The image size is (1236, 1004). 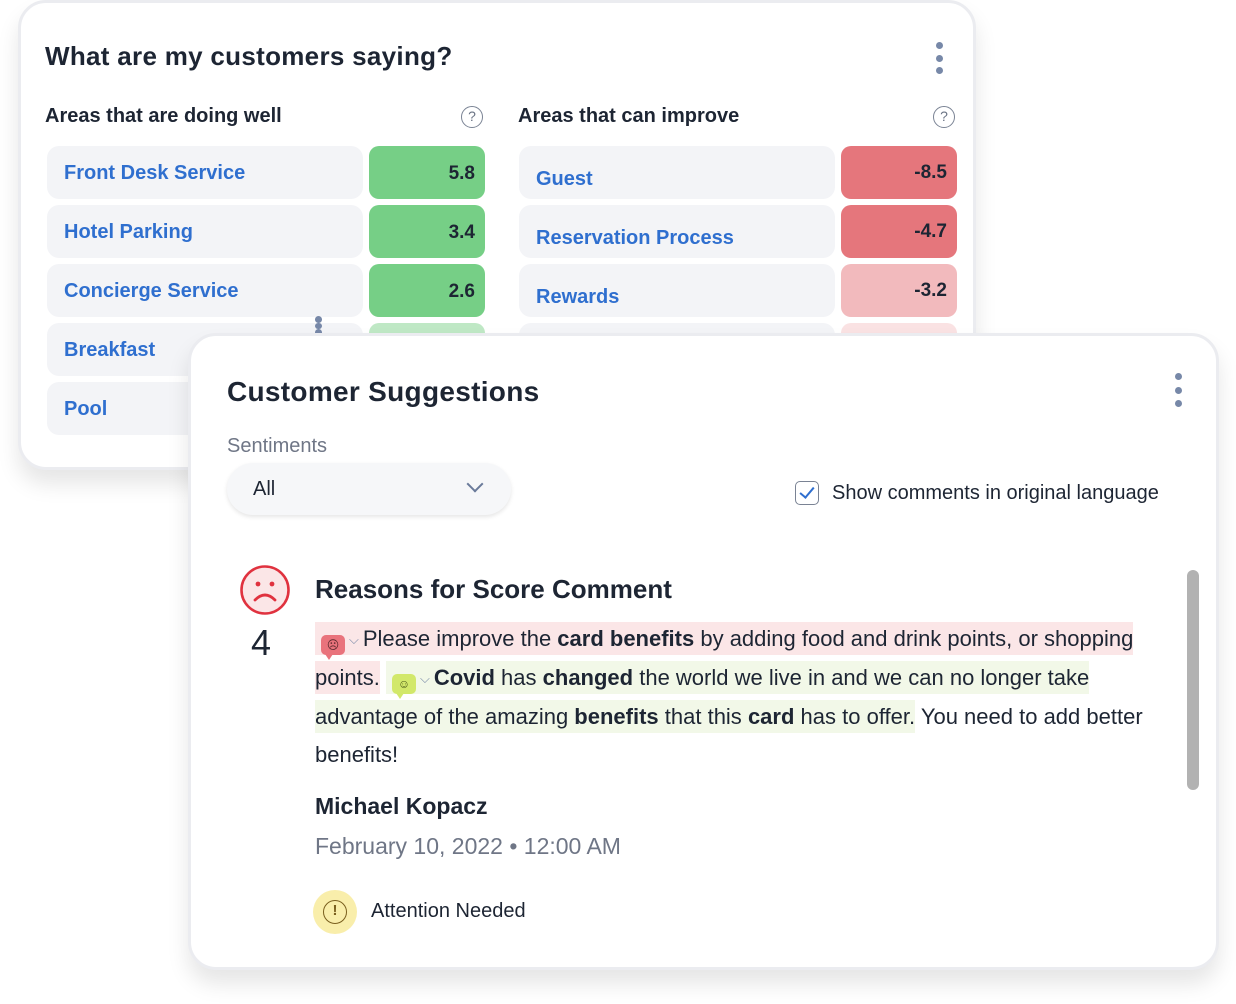 What do you see at coordinates (899, 172) in the screenshot?
I see `area-score: -8.5` at bounding box center [899, 172].